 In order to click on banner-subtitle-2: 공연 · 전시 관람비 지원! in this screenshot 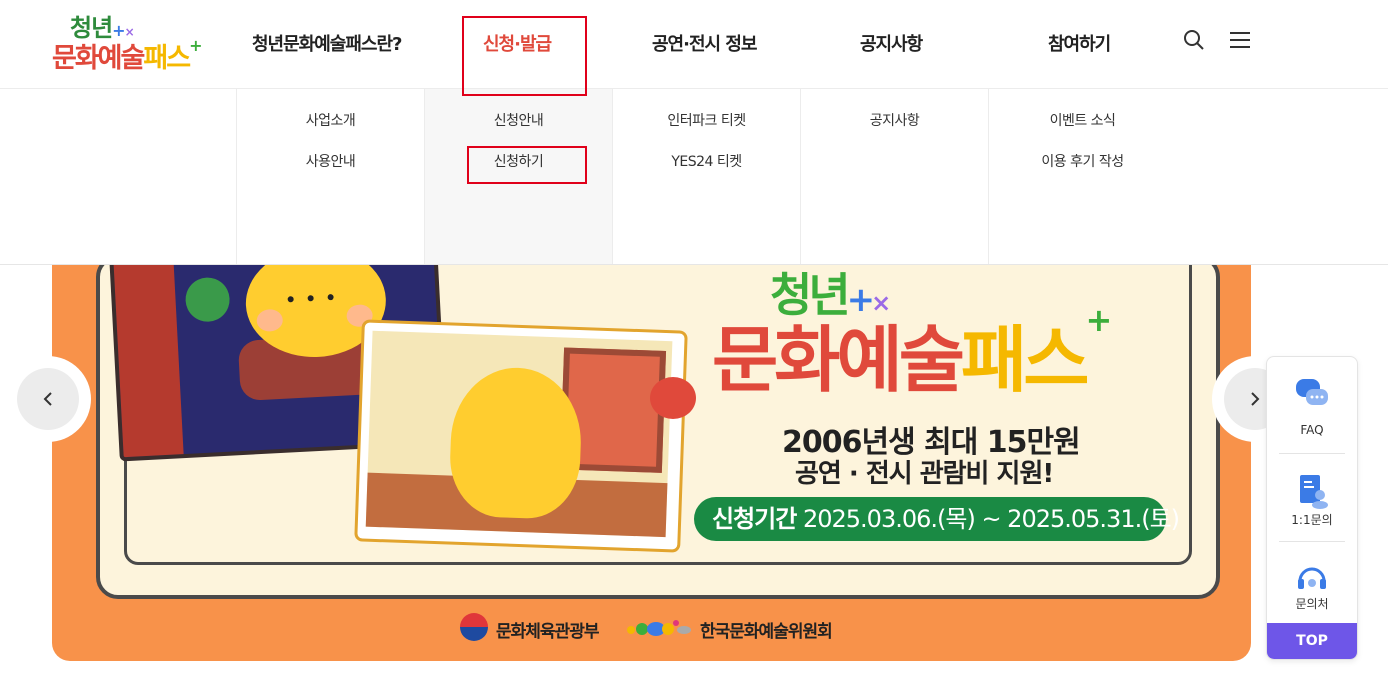, I will do `click(924, 474)`.